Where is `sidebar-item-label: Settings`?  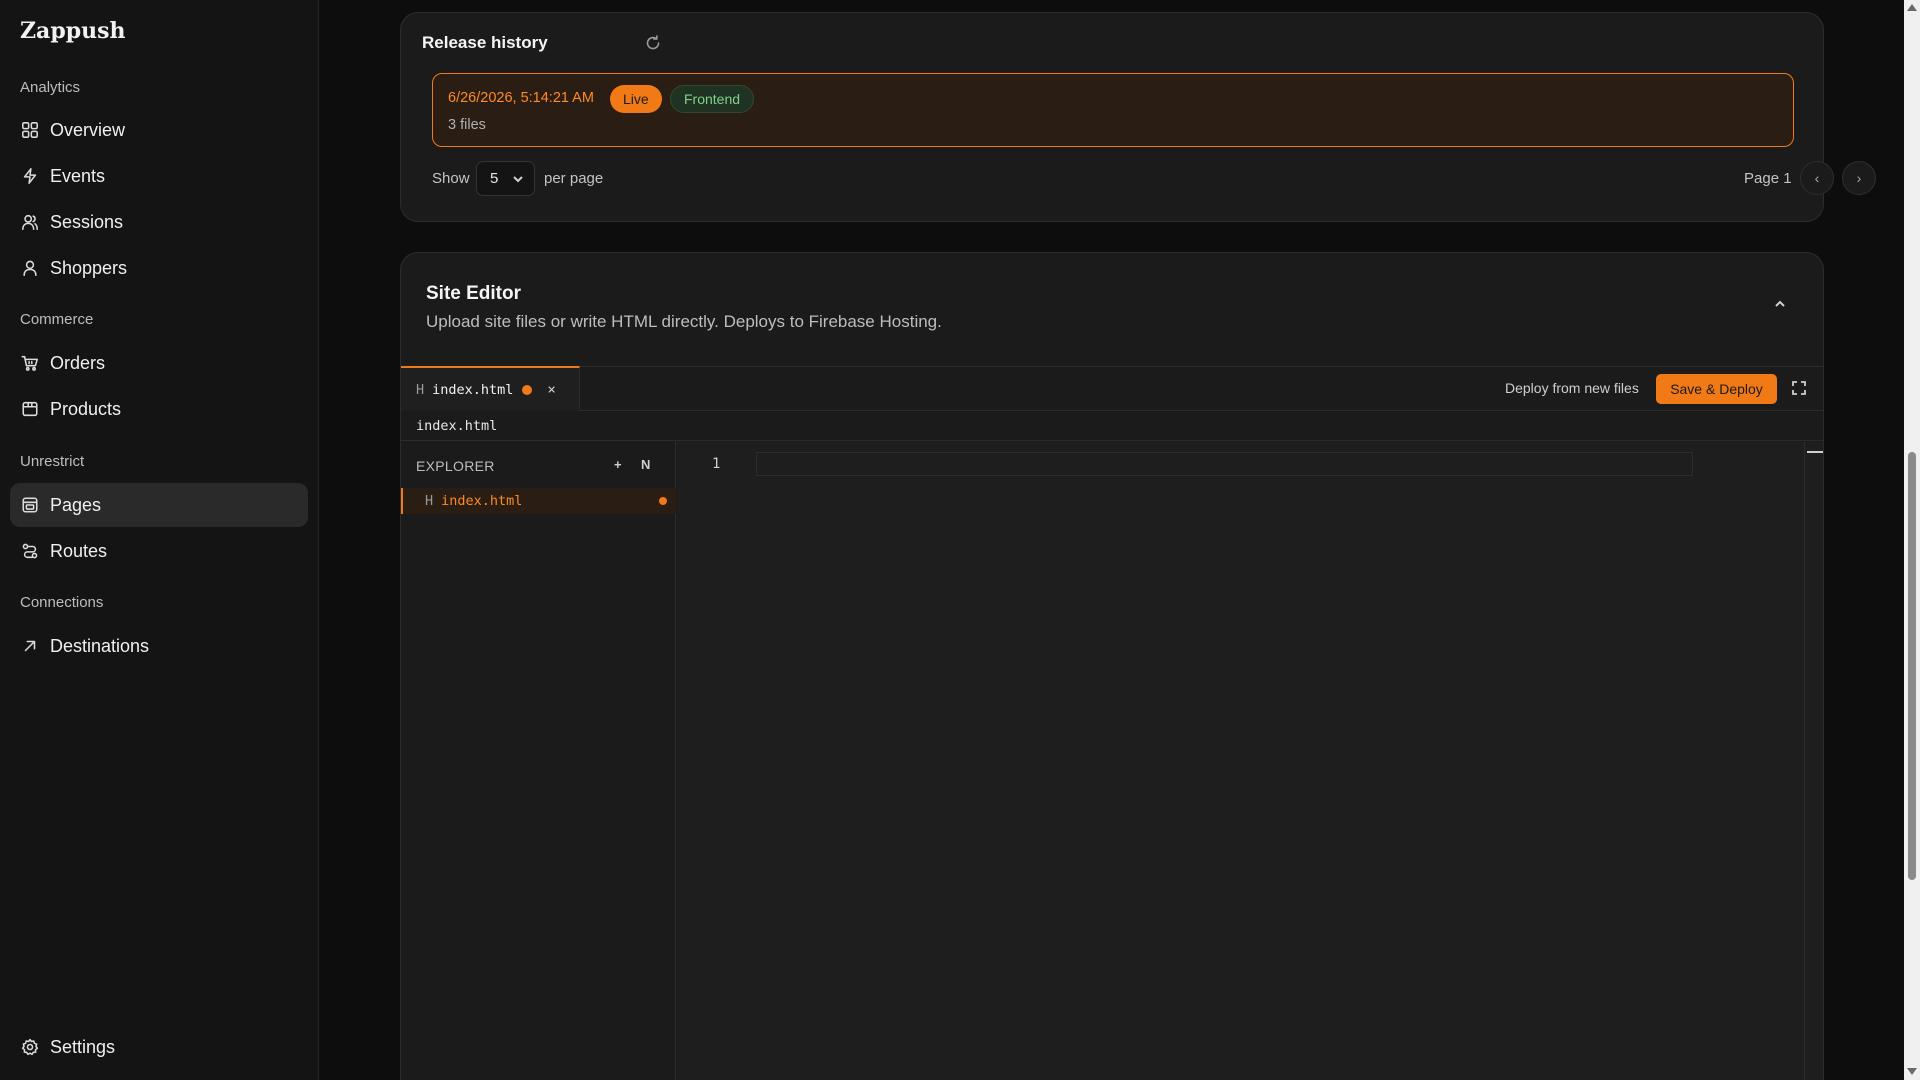 sidebar-item-label: Settings is located at coordinates (83, 1046).